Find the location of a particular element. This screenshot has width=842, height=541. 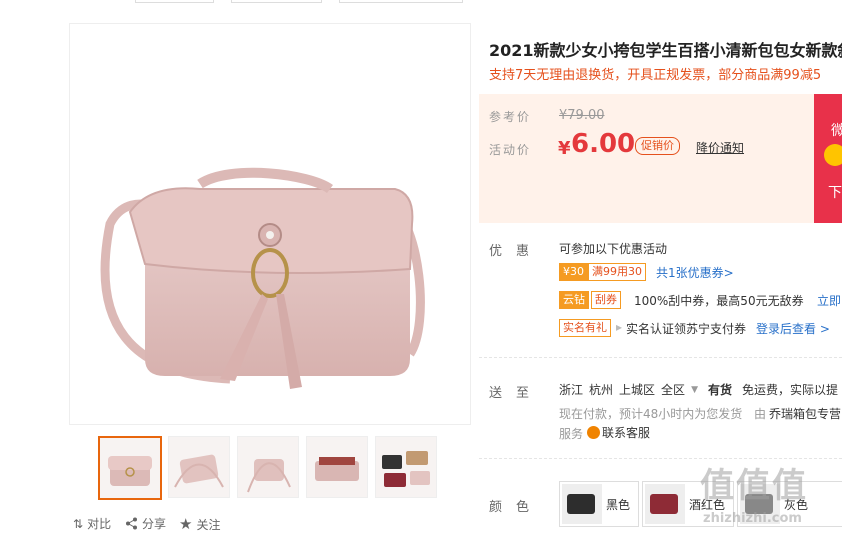

scratch-desc: 100%刮中券，最高50元无敌券 is located at coordinates (719, 301).